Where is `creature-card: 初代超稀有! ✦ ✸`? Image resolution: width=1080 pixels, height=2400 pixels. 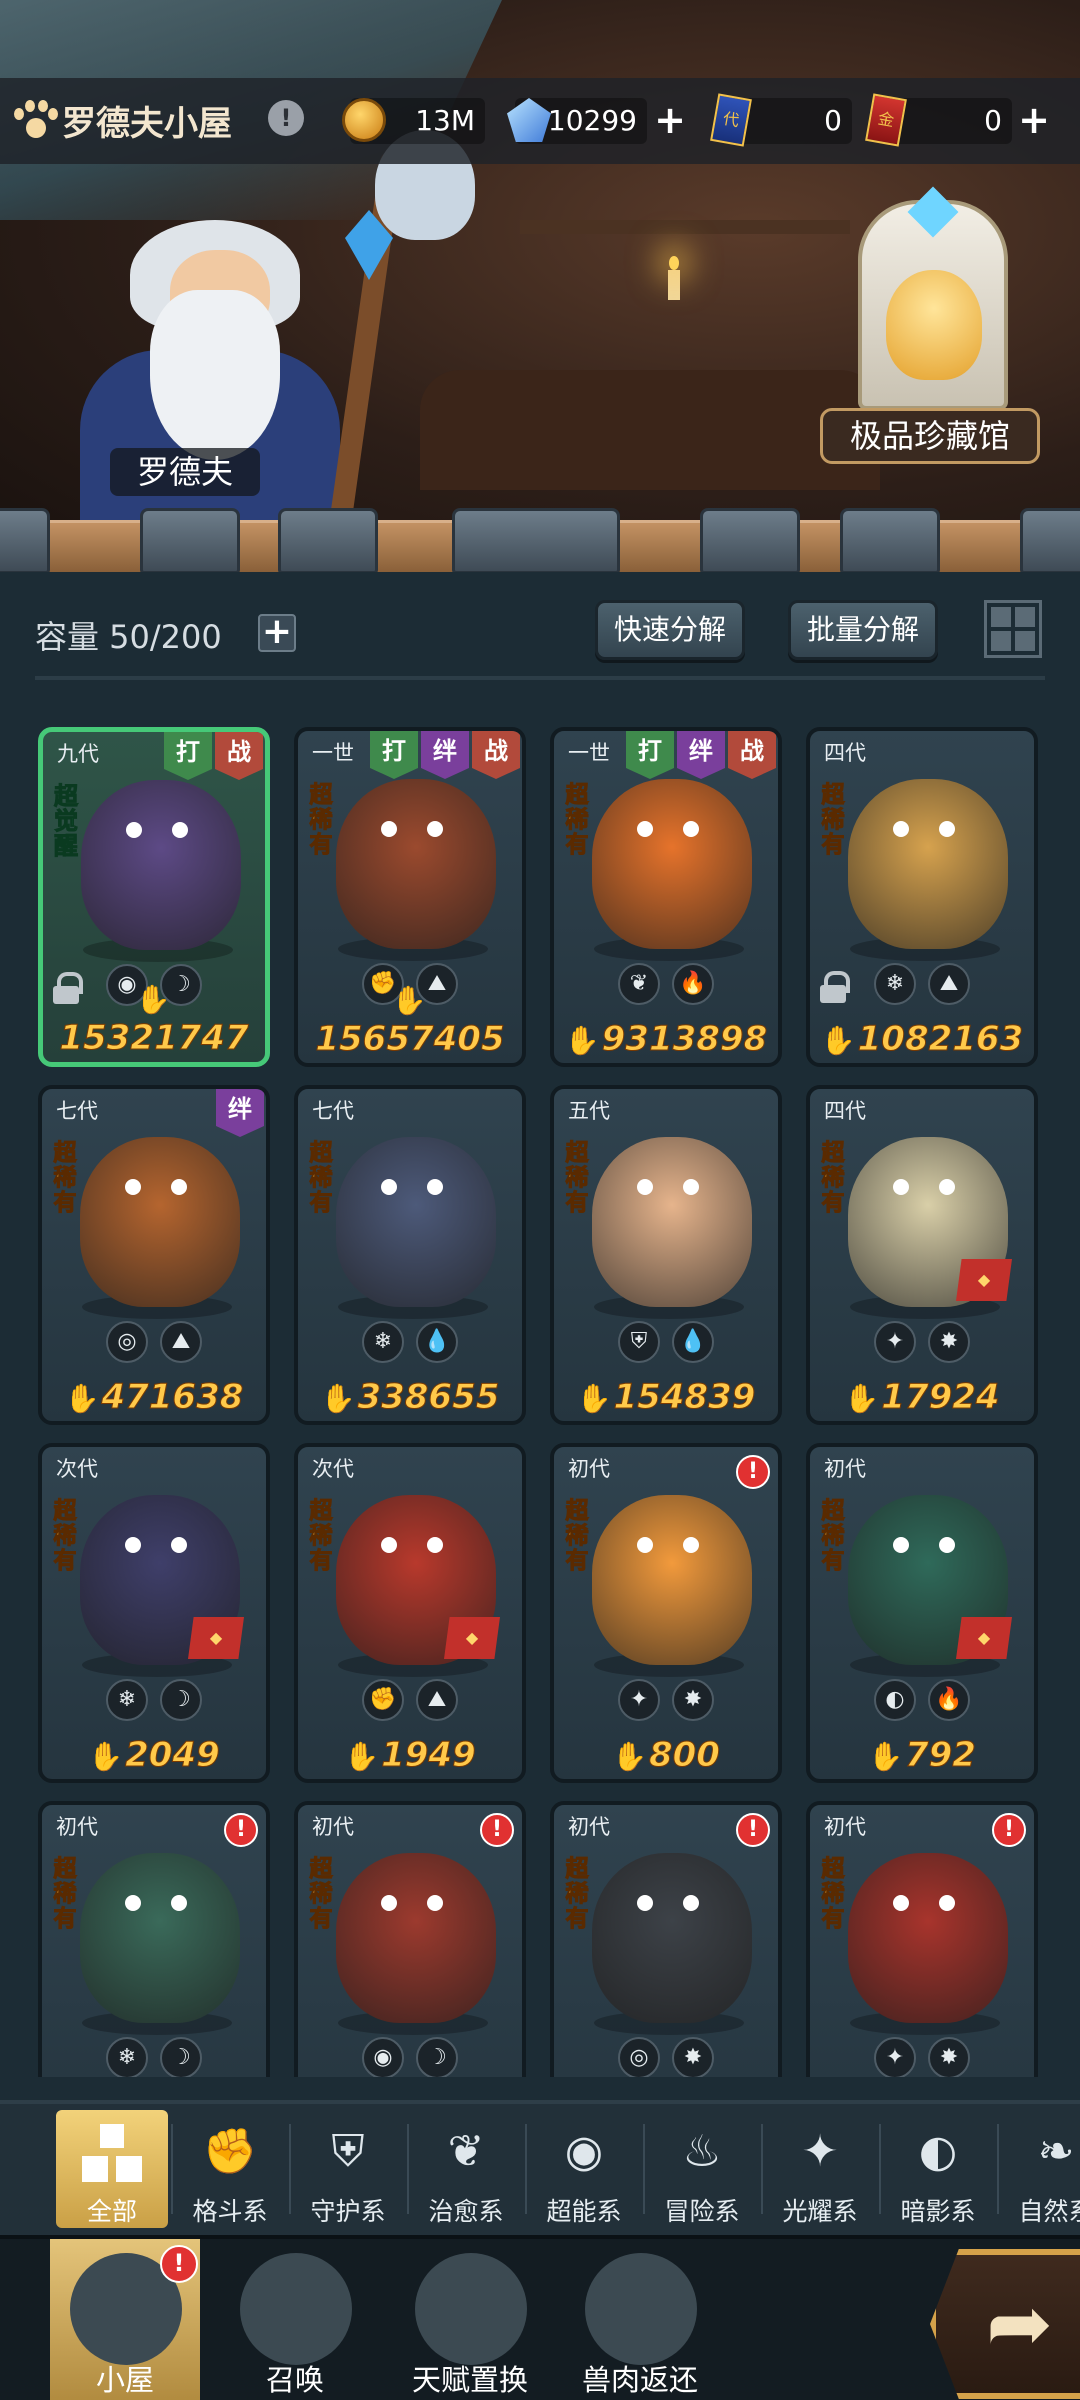 creature-card: 初代超稀有! ✦ ✸ is located at coordinates (922, 1939).